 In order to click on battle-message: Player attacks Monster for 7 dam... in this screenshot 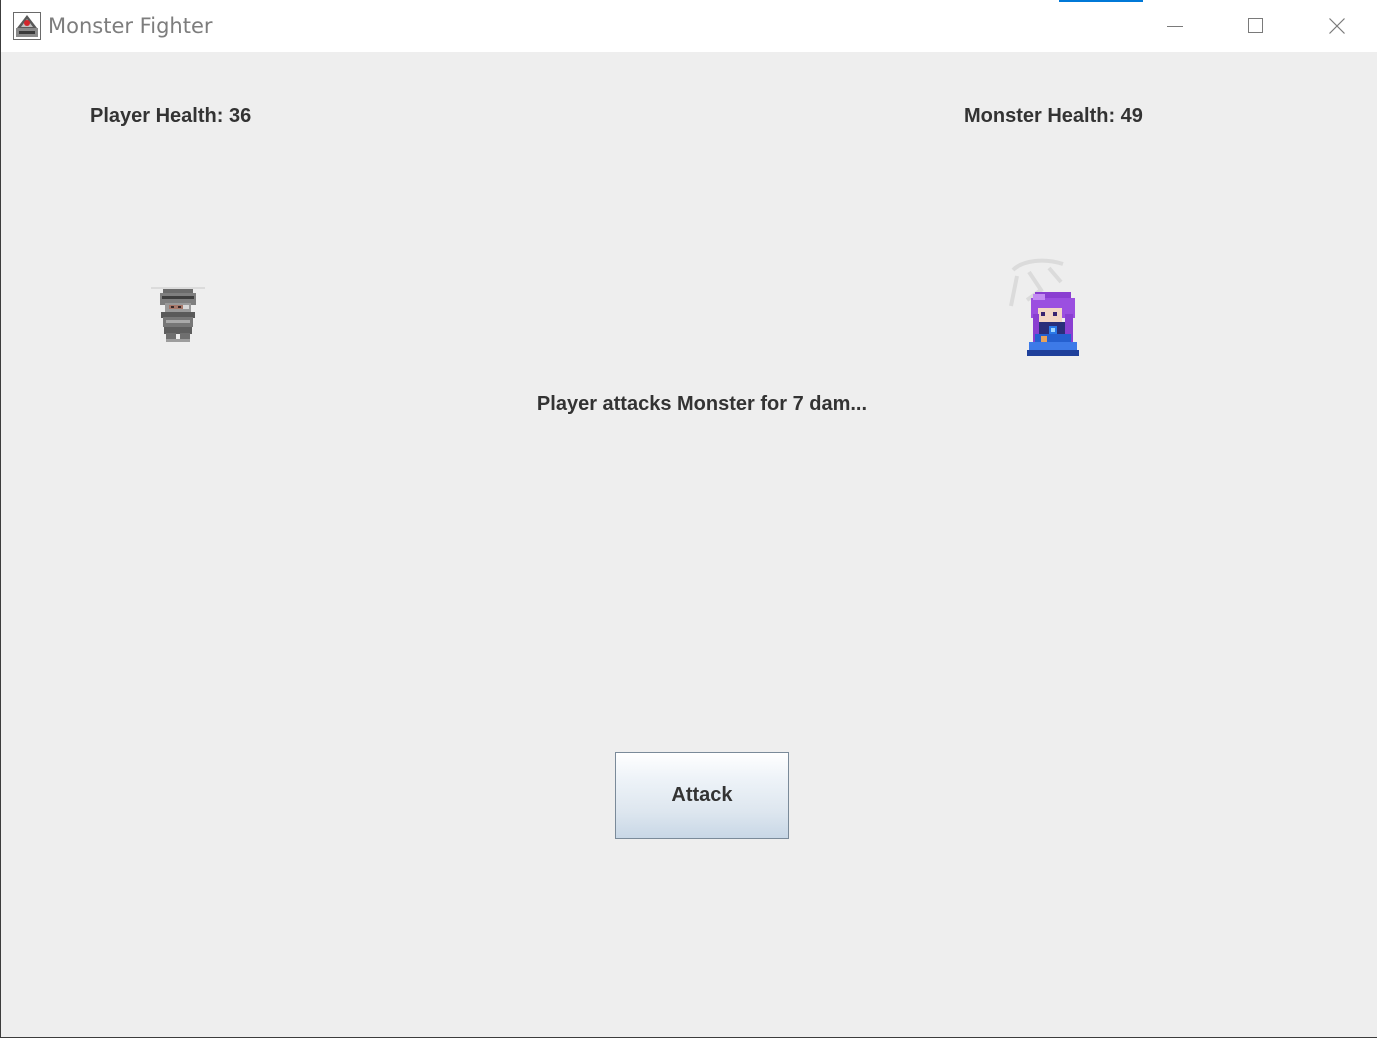, I will do `click(702, 404)`.